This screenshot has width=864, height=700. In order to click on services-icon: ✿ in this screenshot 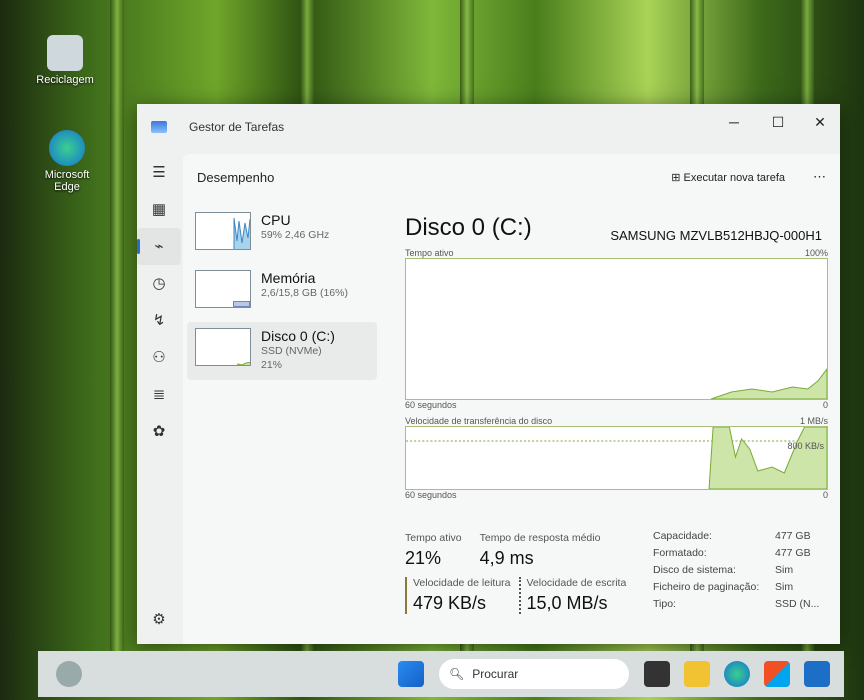, I will do `click(159, 431)`.